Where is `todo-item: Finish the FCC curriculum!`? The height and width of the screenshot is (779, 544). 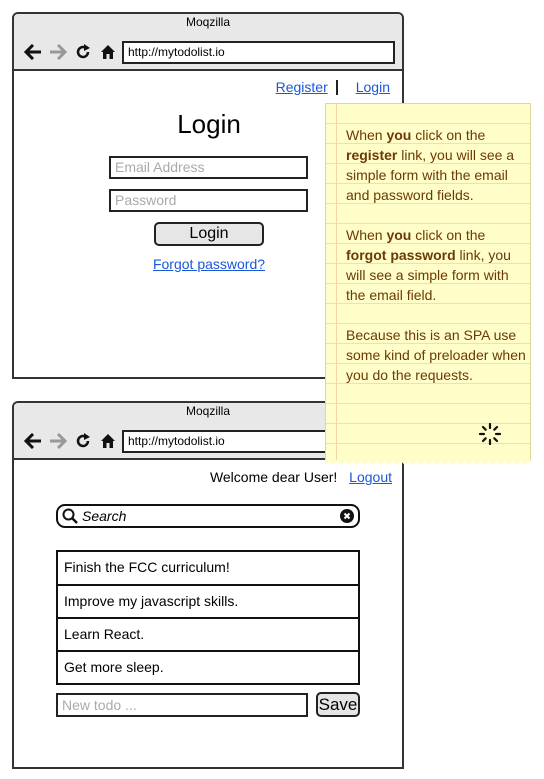 todo-item: Finish the FCC curriculum! is located at coordinates (208, 568).